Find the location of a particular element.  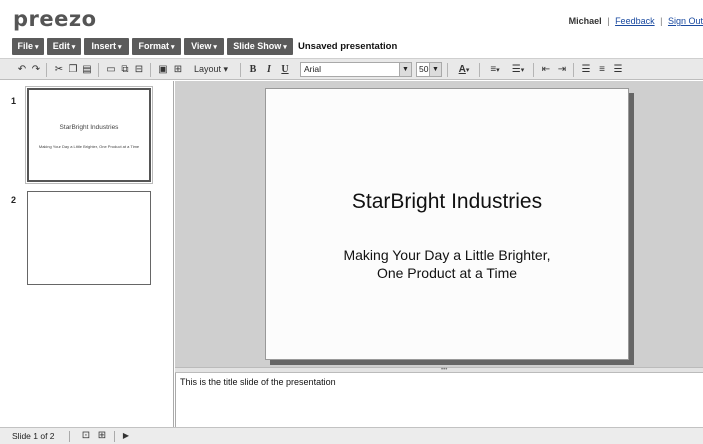

italic-button: I is located at coordinates (269, 69).